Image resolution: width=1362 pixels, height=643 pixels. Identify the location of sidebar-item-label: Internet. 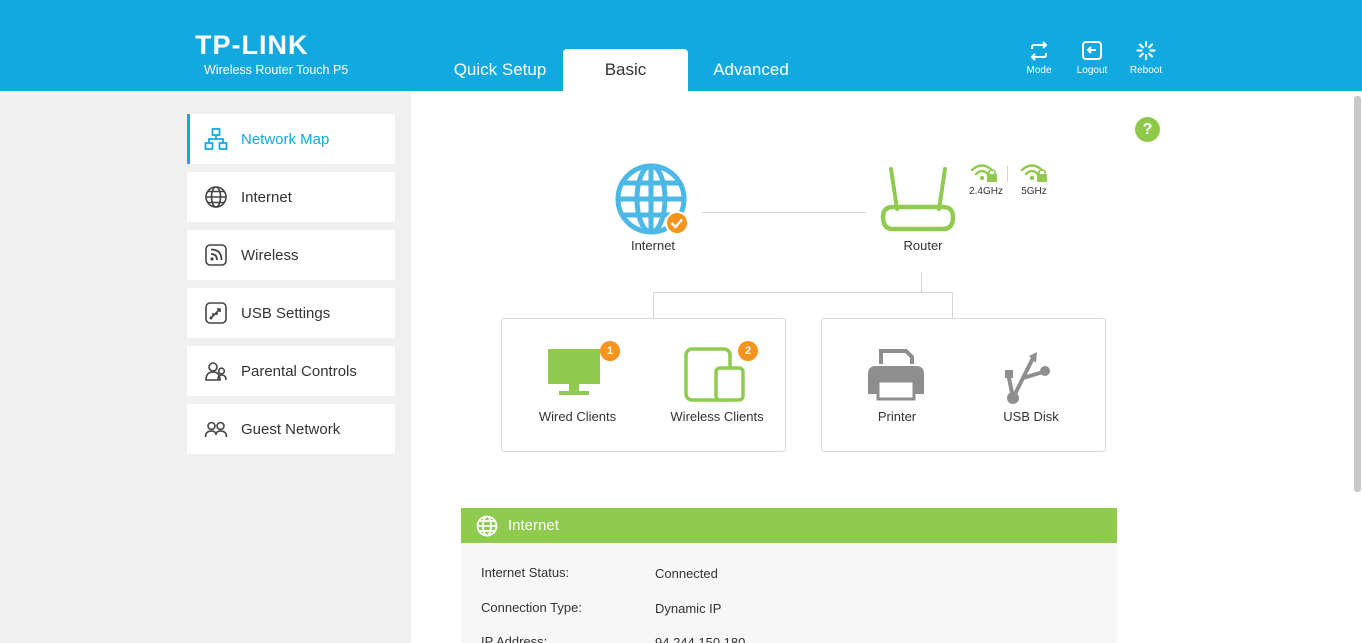
(266, 197).